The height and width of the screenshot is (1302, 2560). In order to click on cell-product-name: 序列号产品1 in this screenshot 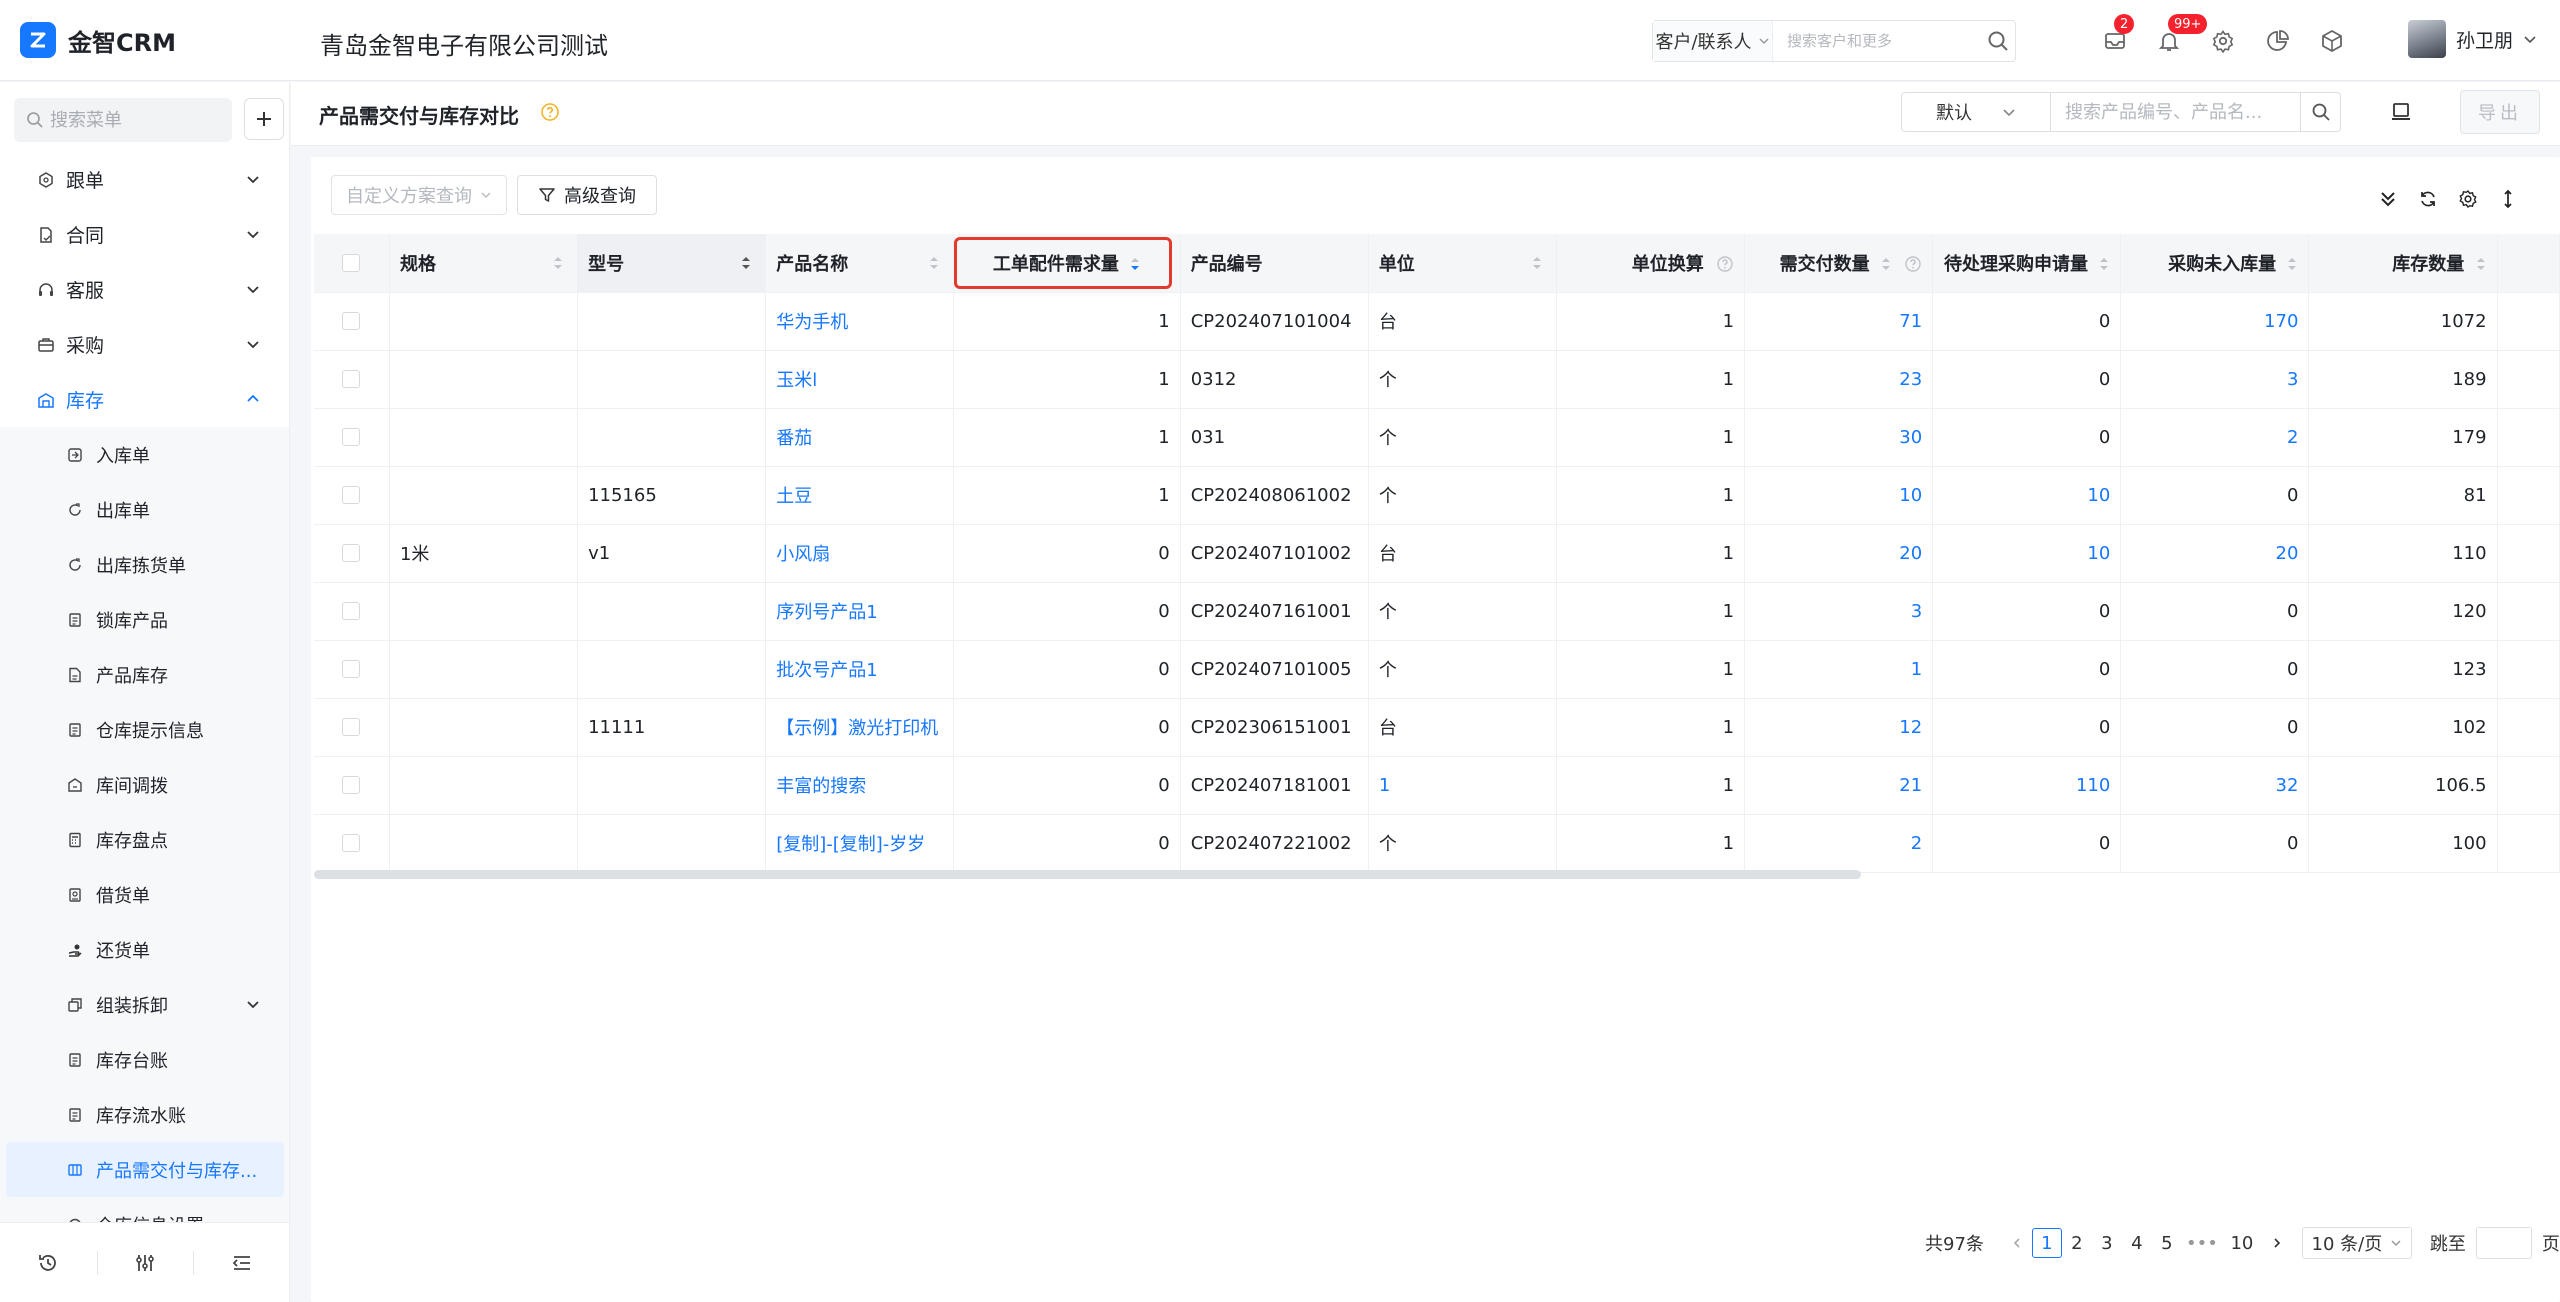, I will do `click(860, 611)`.